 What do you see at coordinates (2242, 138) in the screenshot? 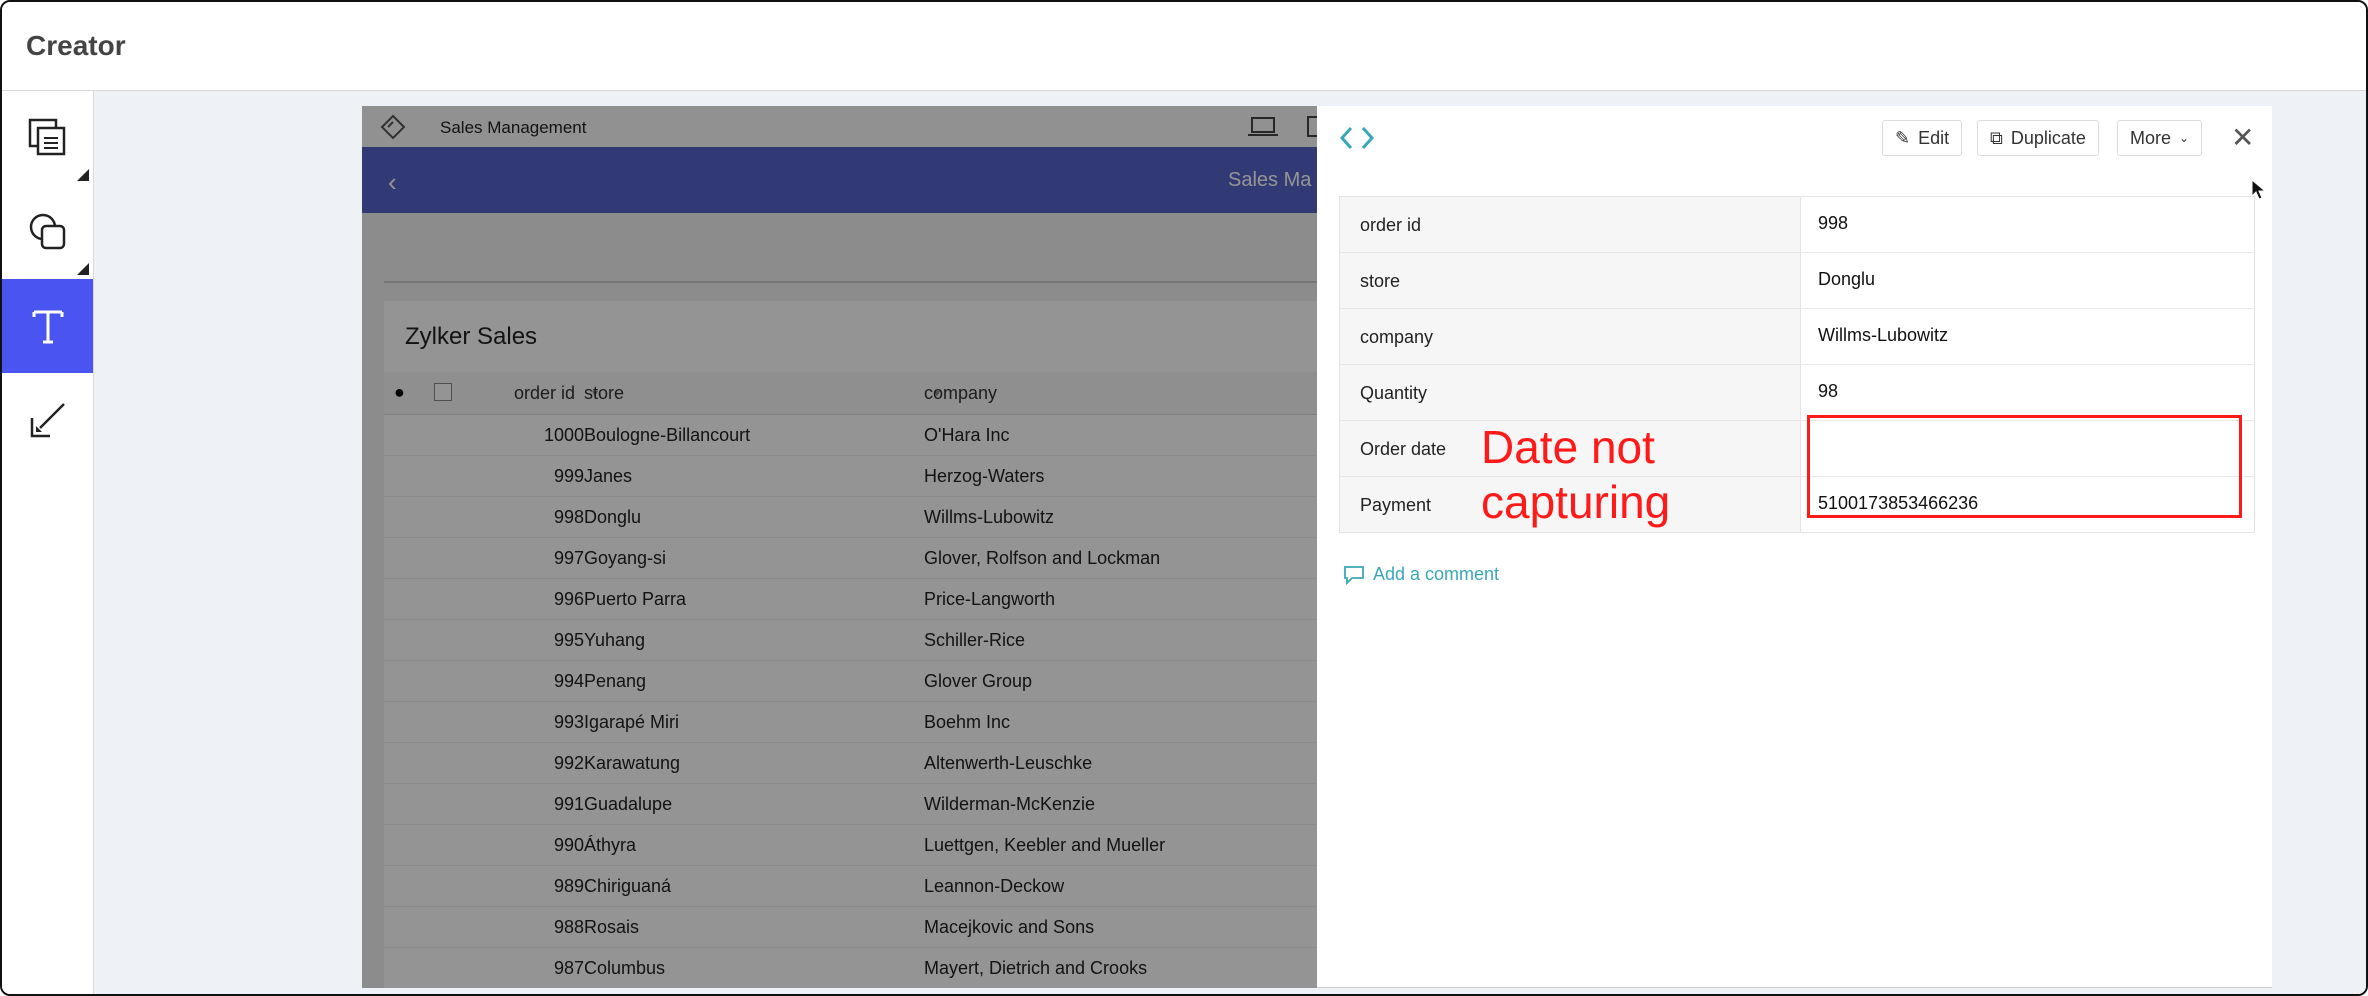
I see `close-icon: ✕` at bounding box center [2242, 138].